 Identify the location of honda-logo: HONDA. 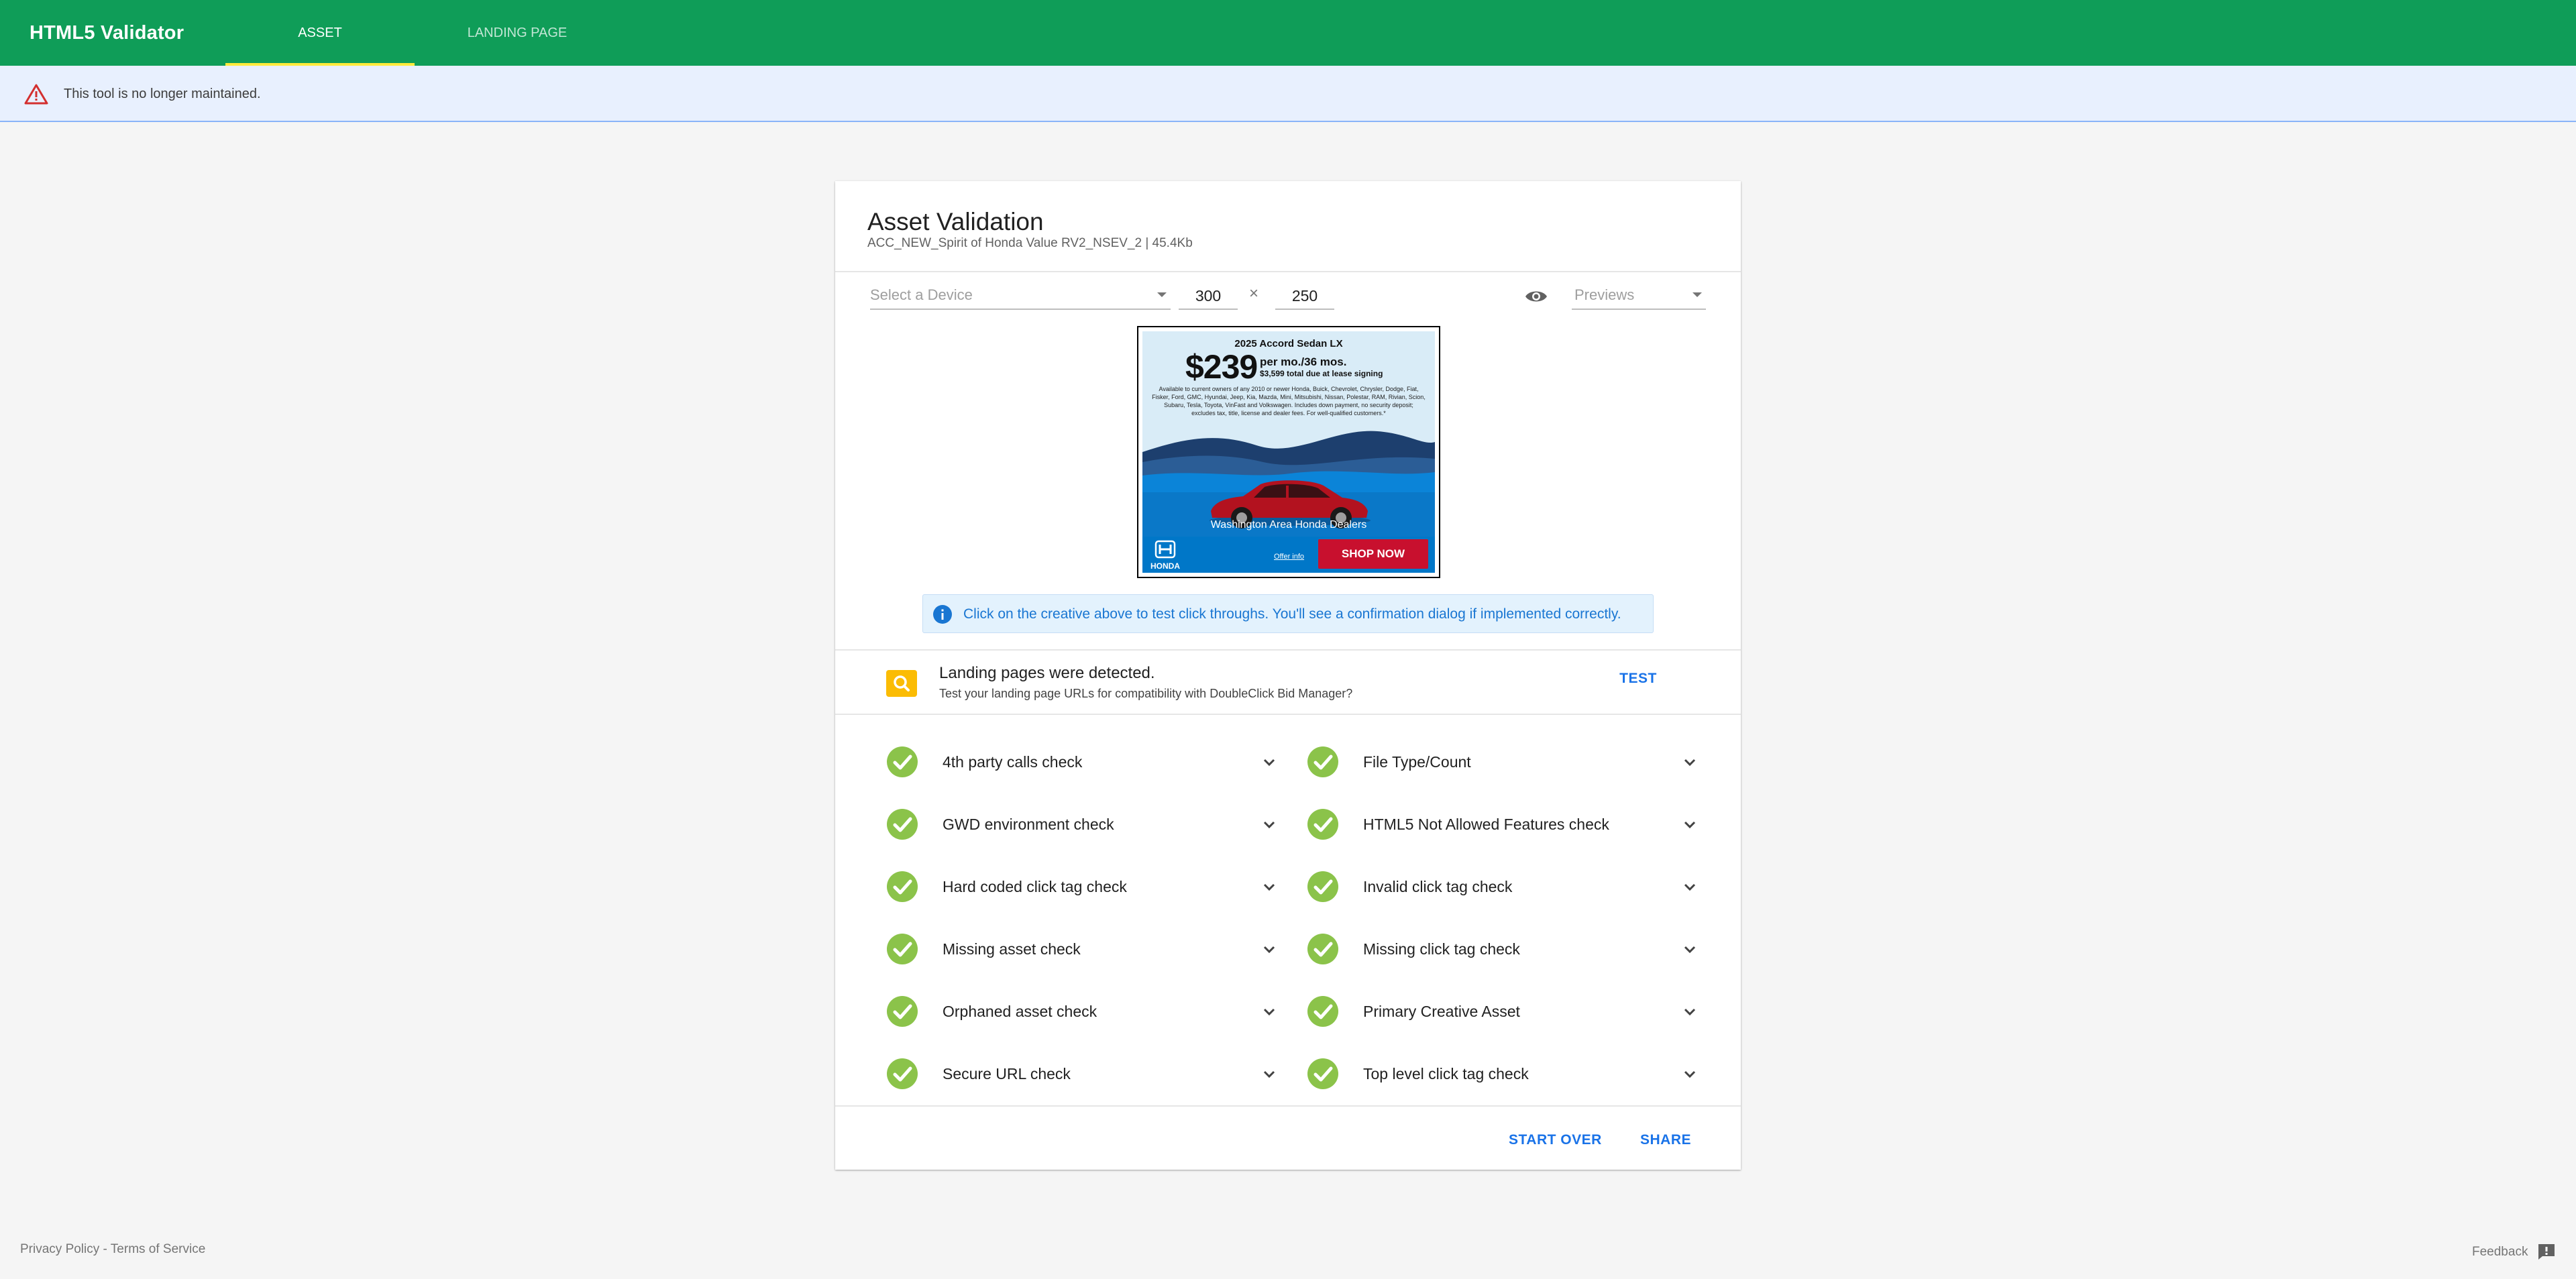
(1165, 555).